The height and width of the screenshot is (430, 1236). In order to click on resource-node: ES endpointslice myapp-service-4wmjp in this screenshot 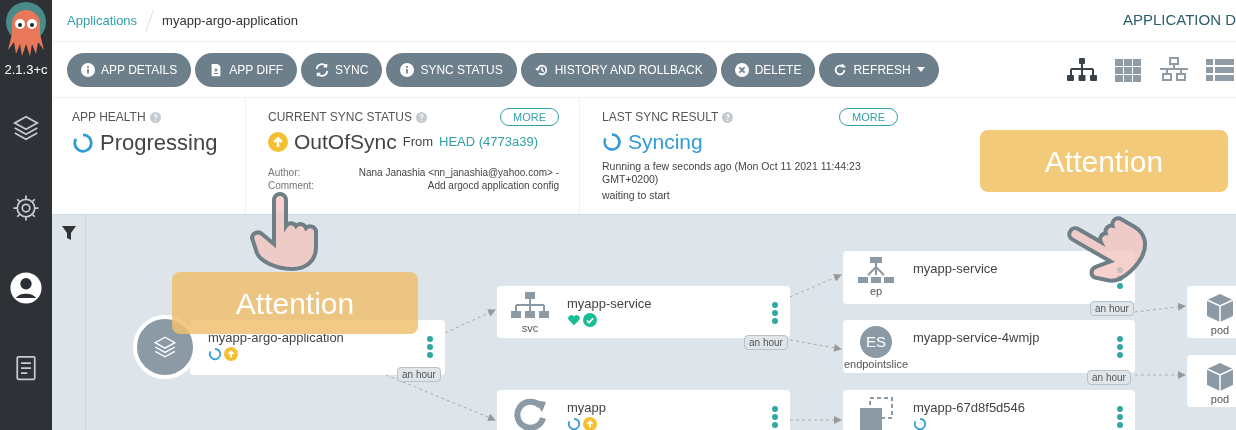, I will do `click(989, 346)`.